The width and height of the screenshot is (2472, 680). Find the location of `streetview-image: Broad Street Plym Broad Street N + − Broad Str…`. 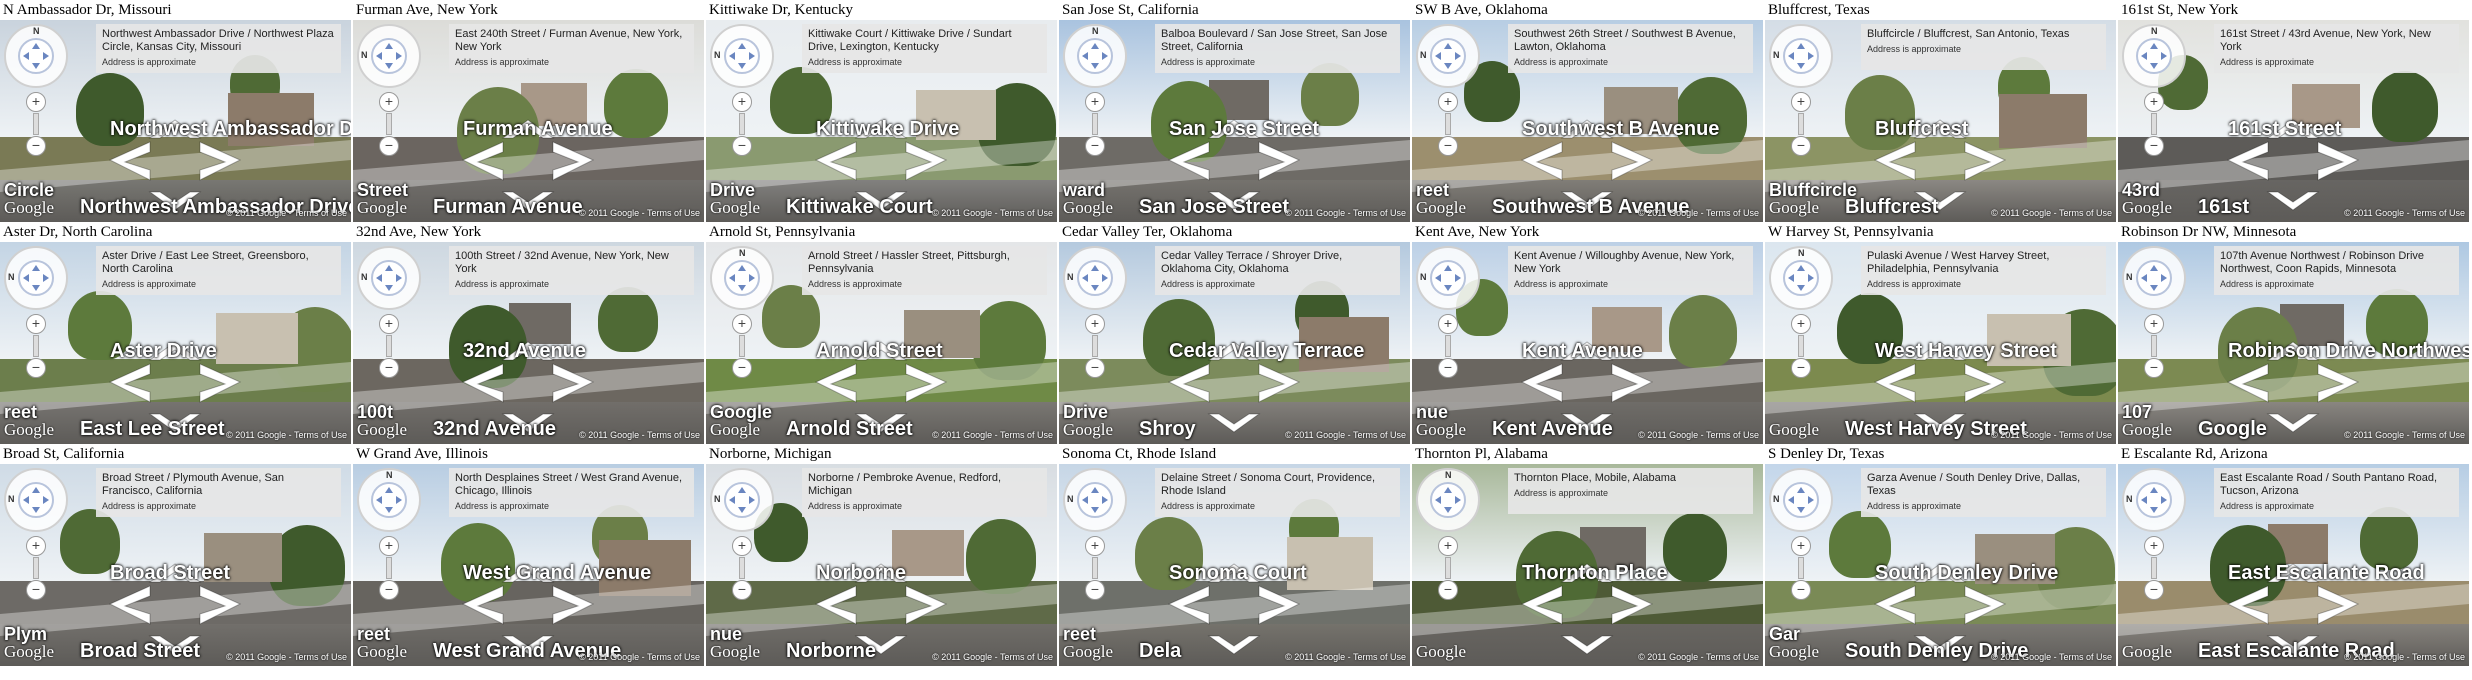

streetview-image: Broad Street Plym Broad Street N + − Broad Str… is located at coordinates (175, 565).